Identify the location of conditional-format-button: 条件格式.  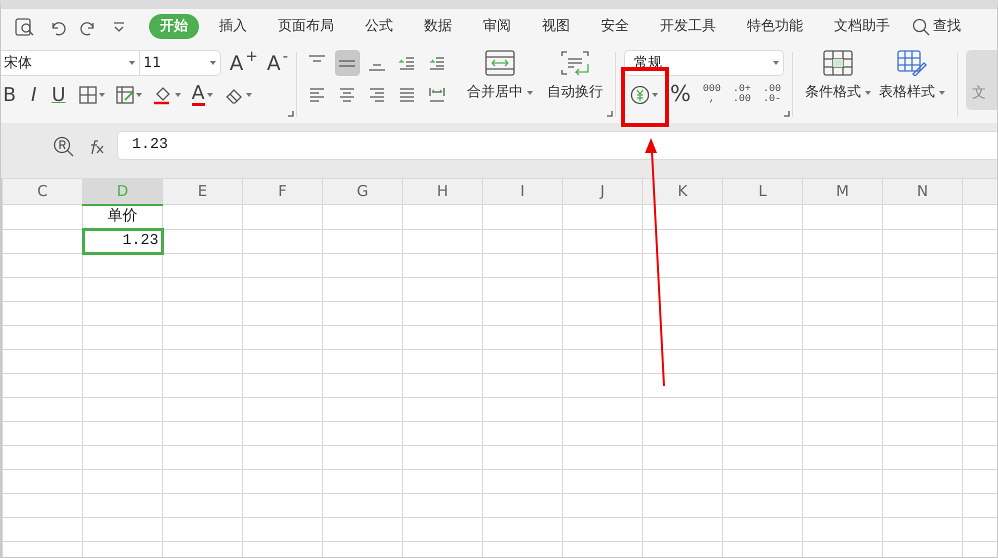
(838, 86).